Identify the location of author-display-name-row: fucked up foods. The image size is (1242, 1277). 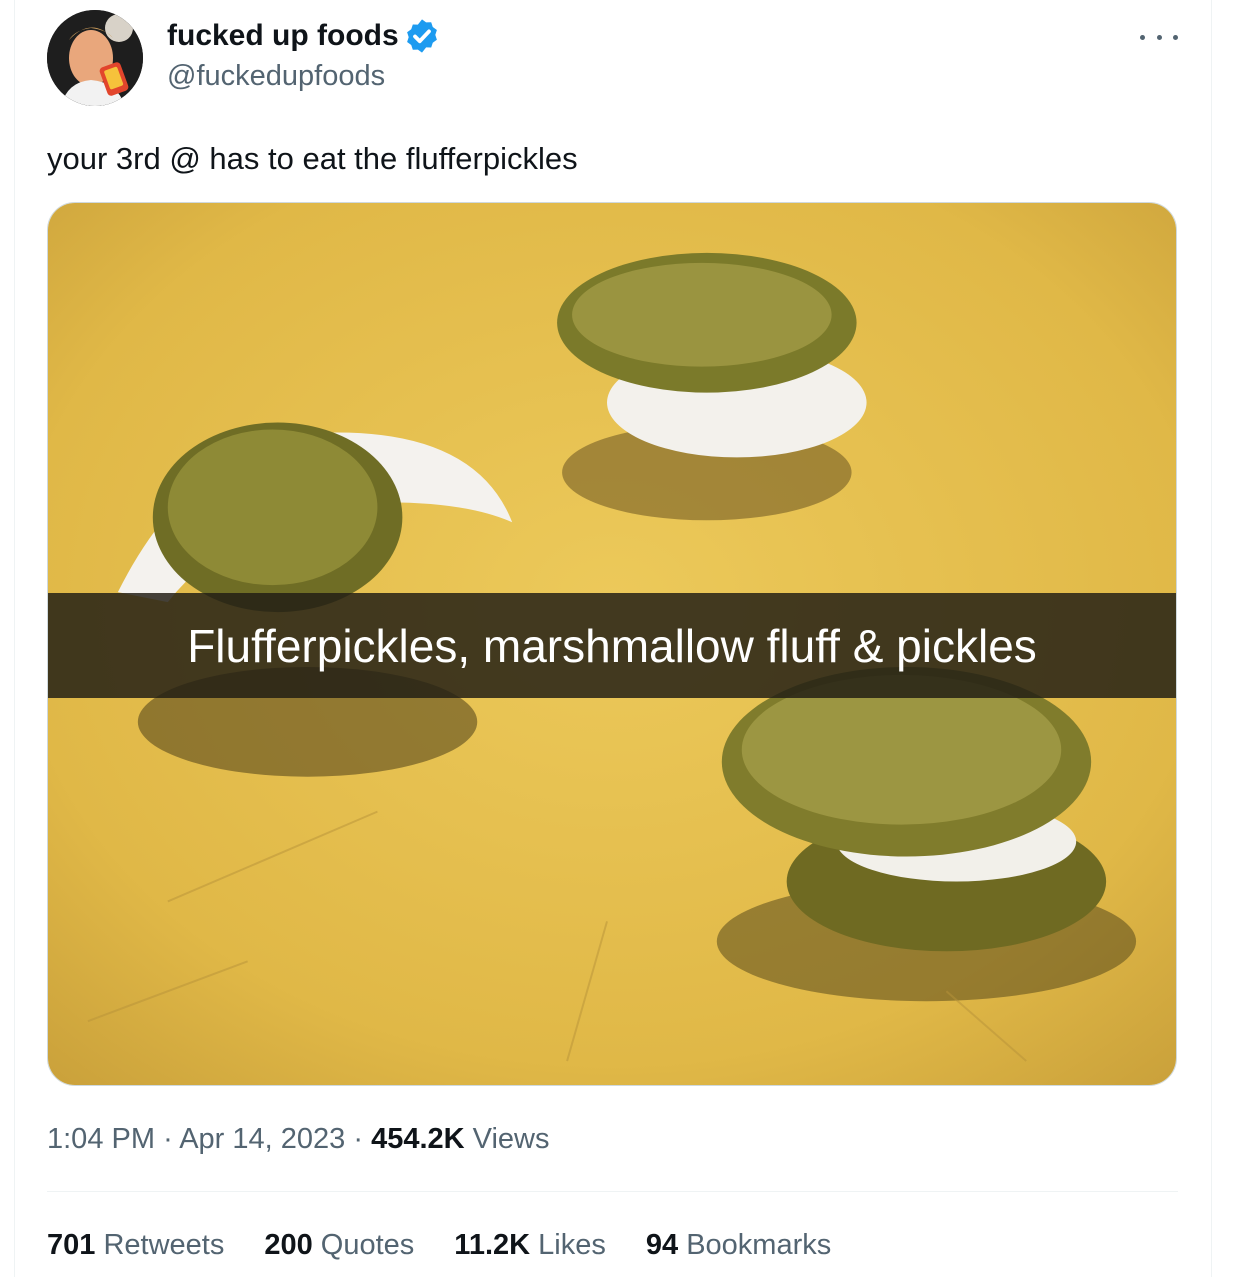
(304, 36).